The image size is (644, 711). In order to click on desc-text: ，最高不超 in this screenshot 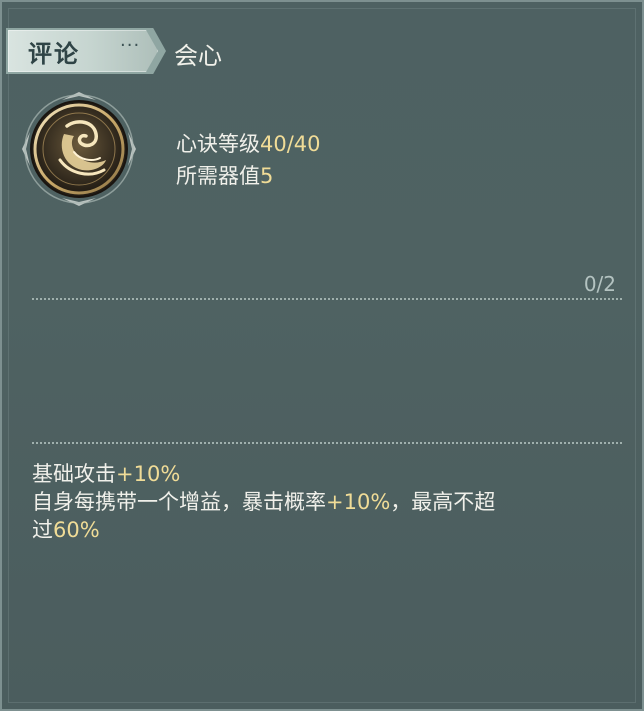, I will do `click(443, 502)`.